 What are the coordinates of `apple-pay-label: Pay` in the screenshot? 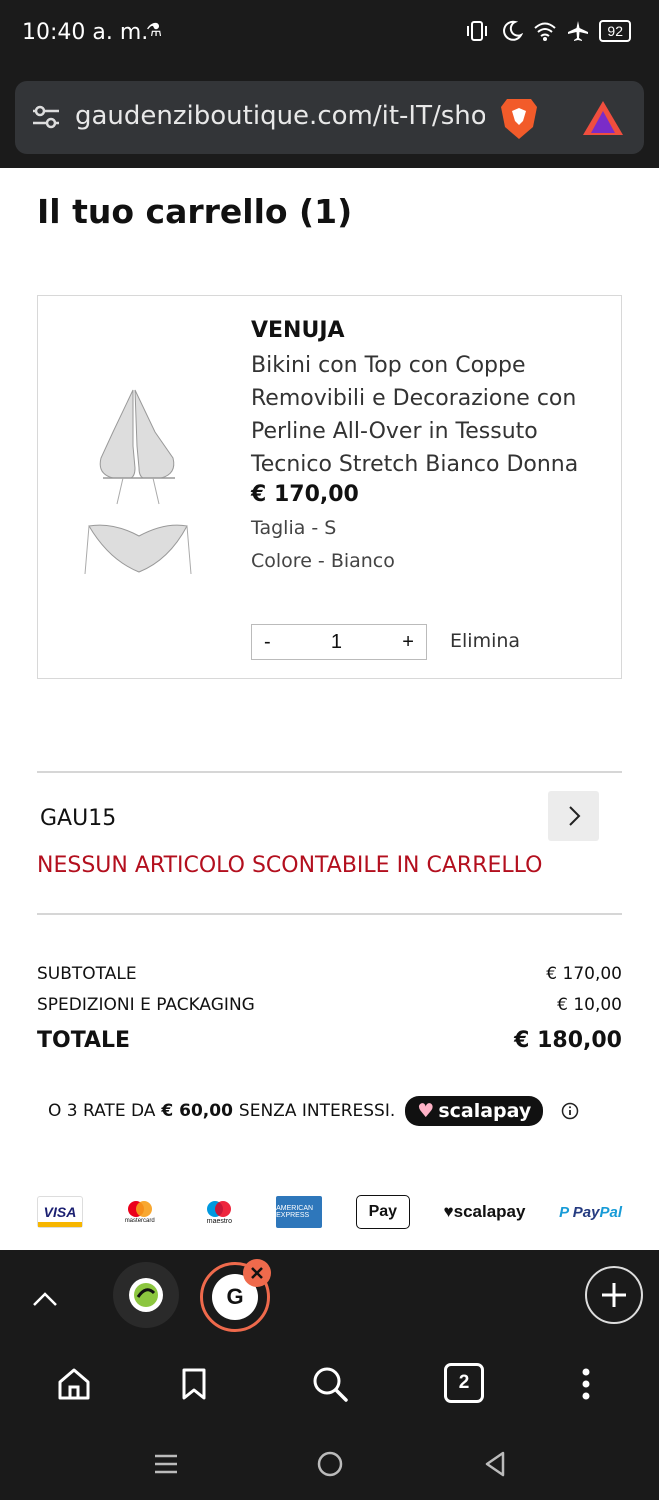 It's located at (383, 1211).